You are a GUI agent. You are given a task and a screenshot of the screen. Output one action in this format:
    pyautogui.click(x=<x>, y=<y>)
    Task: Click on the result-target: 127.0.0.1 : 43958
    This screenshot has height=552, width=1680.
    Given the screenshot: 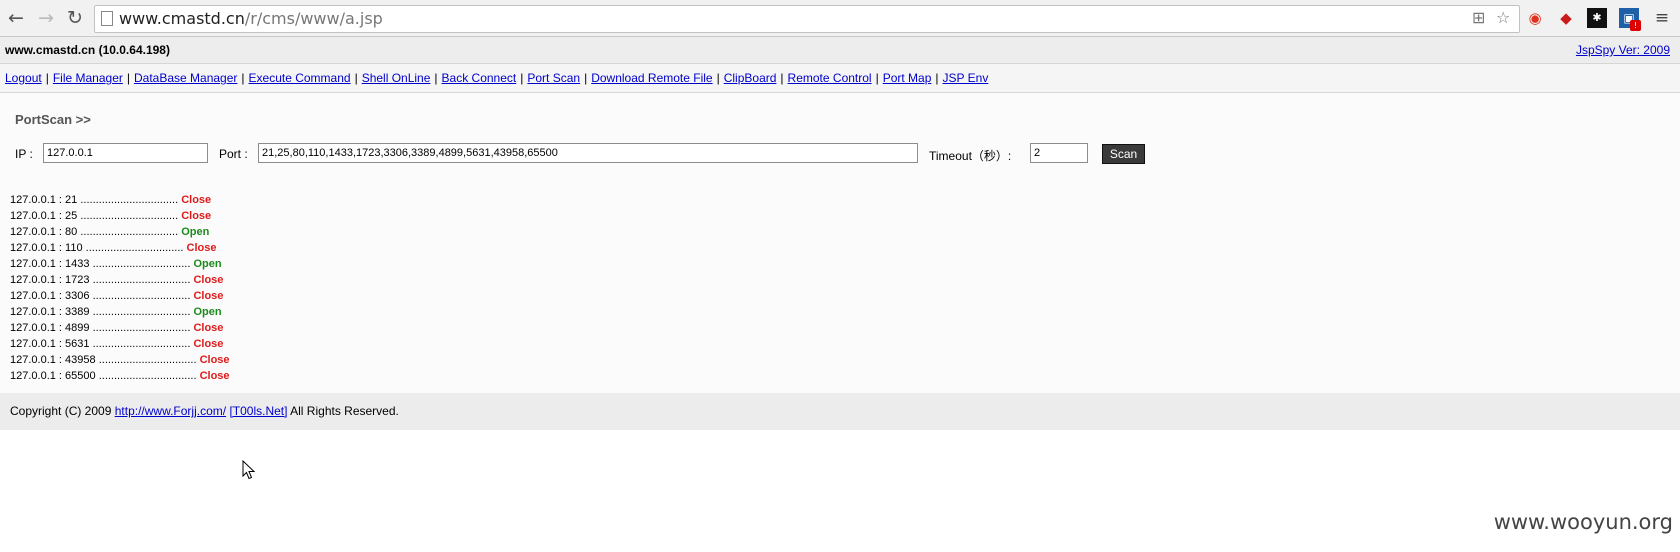 What is the action you would take?
    pyautogui.click(x=53, y=360)
    